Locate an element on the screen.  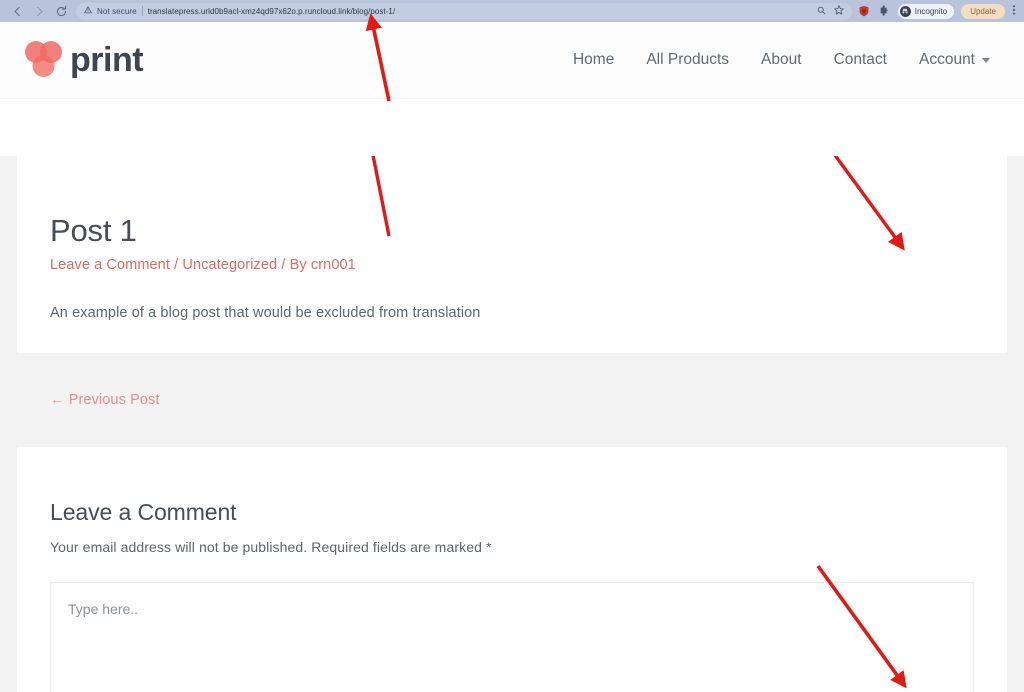
comments-section-title: Leave a Comment is located at coordinates (143, 512).